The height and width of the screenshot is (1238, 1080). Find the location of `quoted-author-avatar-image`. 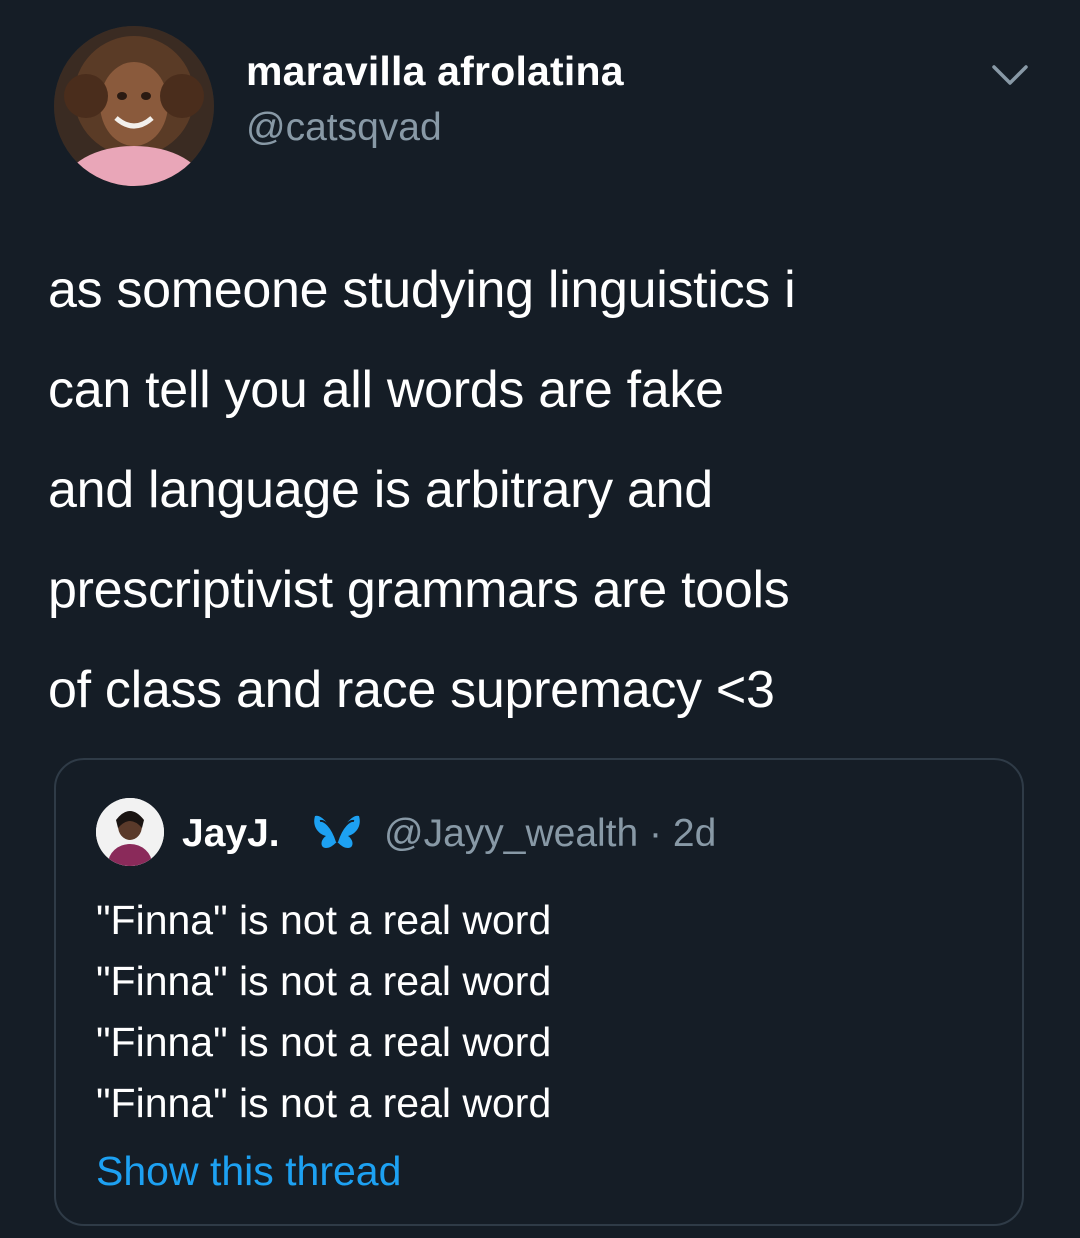

quoted-author-avatar-image is located at coordinates (130, 832).